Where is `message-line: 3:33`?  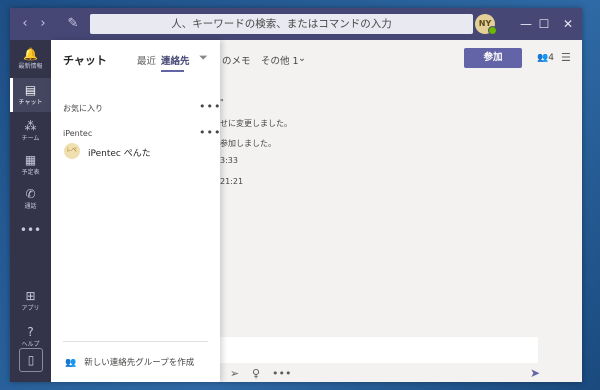 message-line: 3:33 is located at coordinates (229, 160).